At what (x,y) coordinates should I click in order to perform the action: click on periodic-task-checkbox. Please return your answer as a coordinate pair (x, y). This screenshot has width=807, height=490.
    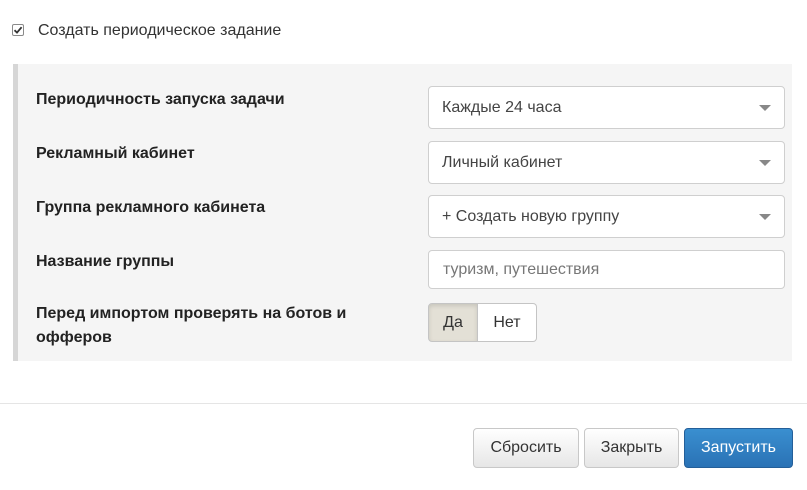
    Looking at the image, I should click on (18, 30).